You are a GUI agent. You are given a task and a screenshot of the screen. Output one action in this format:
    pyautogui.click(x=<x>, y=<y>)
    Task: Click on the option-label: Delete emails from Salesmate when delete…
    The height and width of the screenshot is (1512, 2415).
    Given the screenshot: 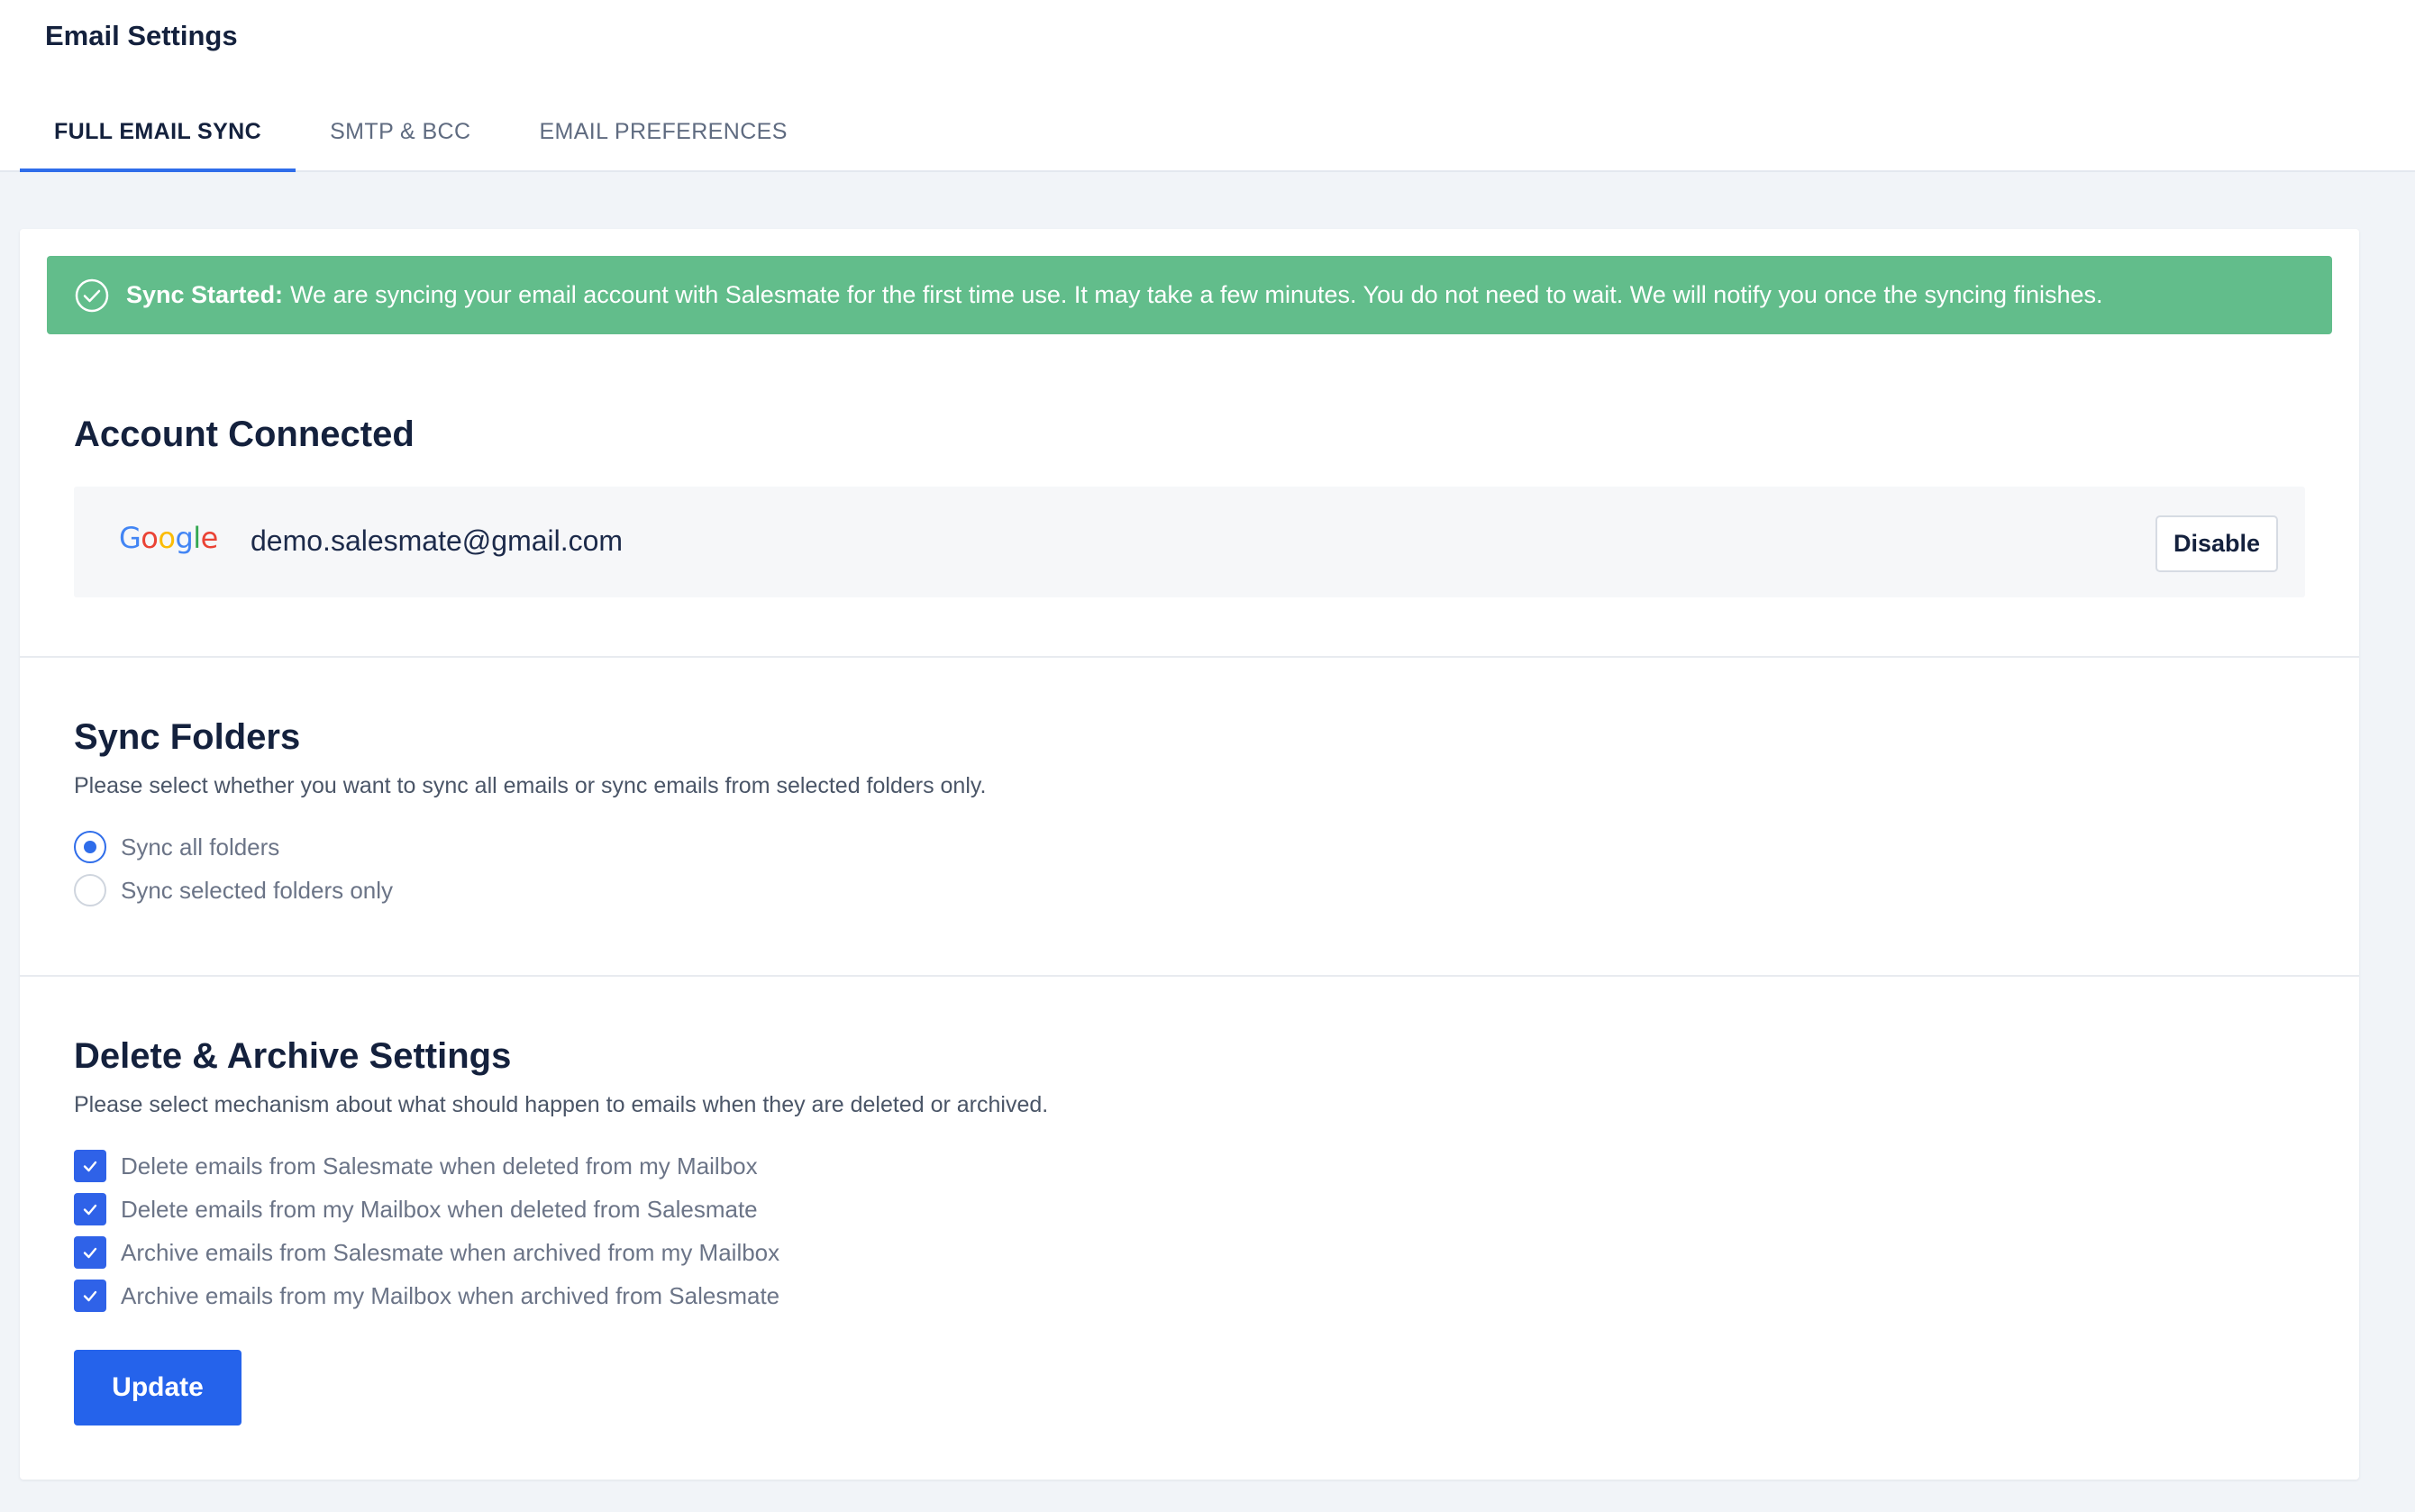 What is the action you would take?
    pyautogui.click(x=439, y=1166)
    